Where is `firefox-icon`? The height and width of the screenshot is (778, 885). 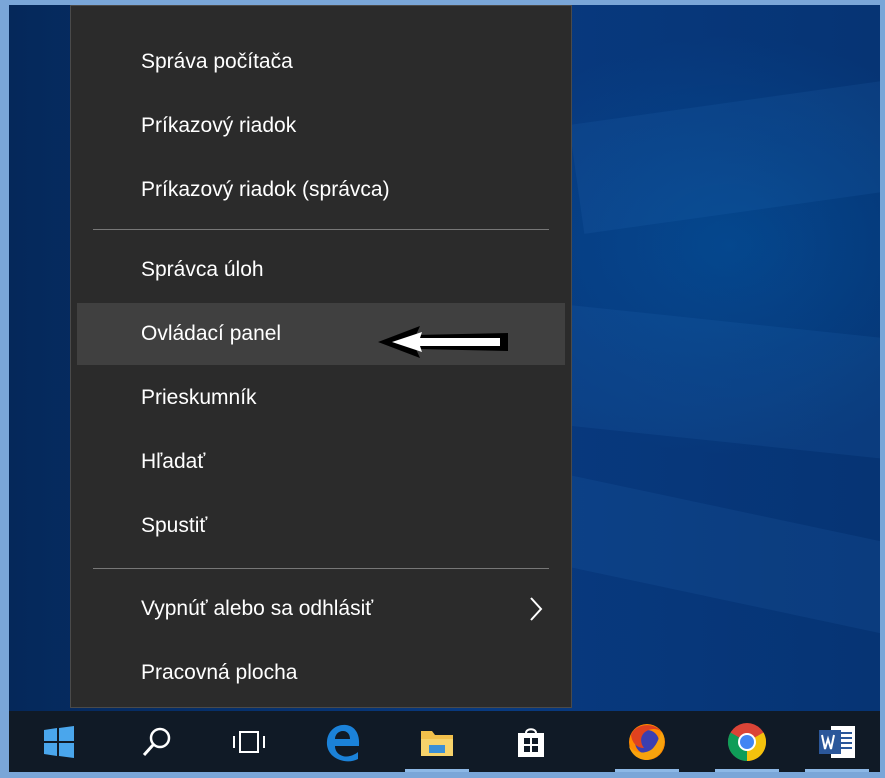 firefox-icon is located at coordinates (647, 741).